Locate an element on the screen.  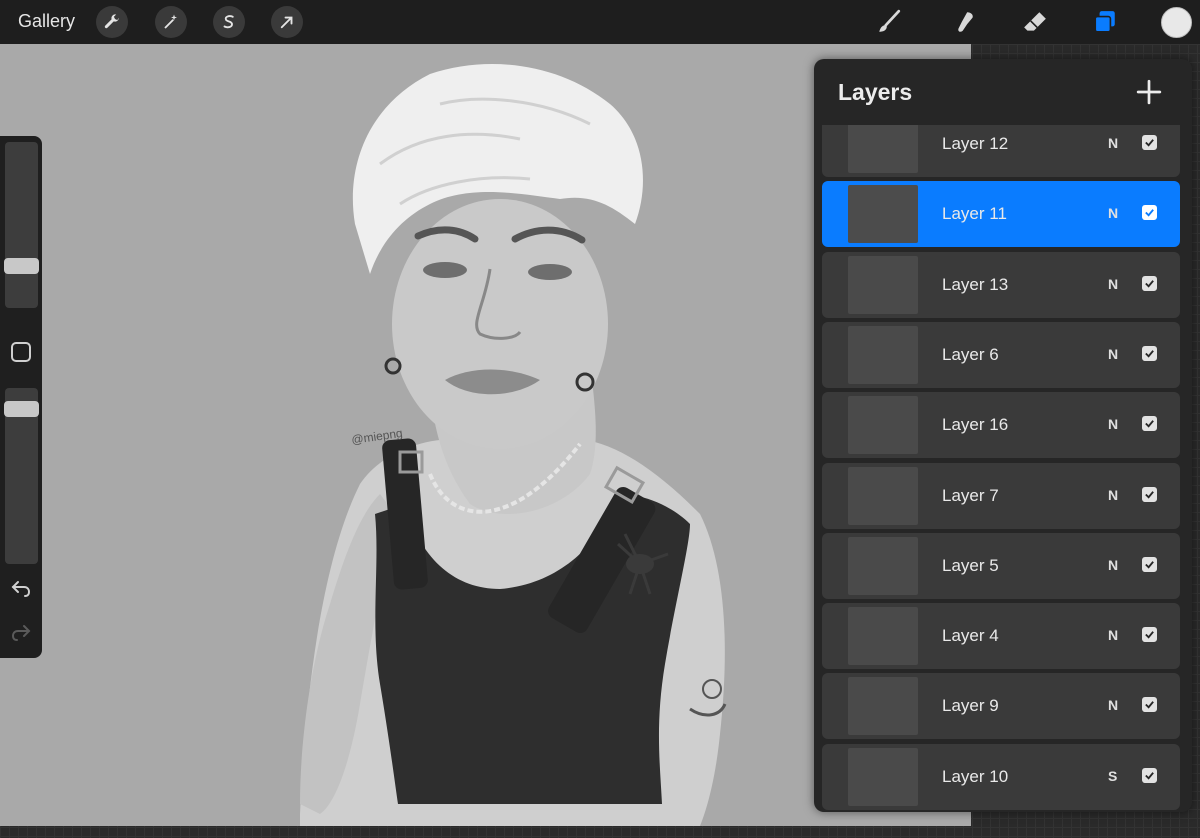
smudge-icon is located at coordinates (965, 22).